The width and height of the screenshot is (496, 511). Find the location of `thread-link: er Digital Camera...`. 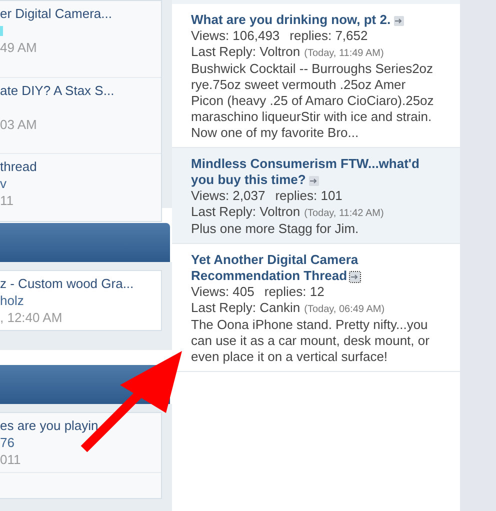

thread-link: er Digital Camera... is located at coordinates (80, 13).